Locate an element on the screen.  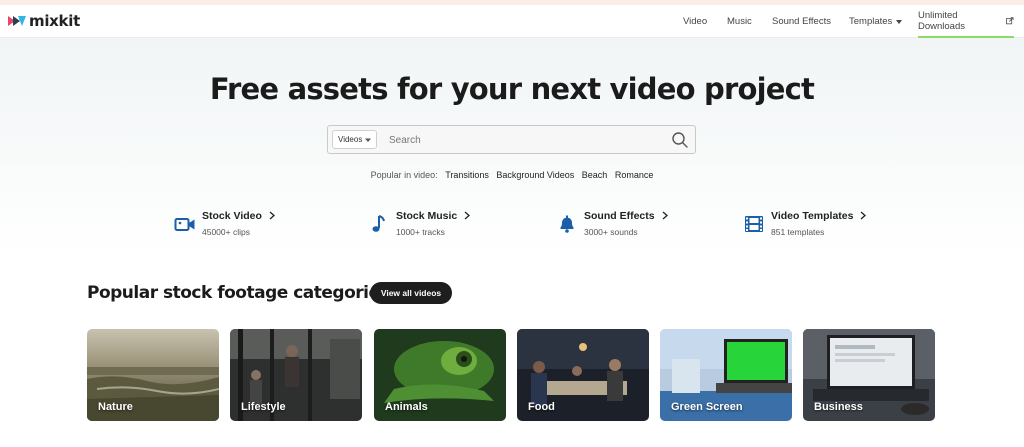
music-note-icon is located at coordinates (378, 223).